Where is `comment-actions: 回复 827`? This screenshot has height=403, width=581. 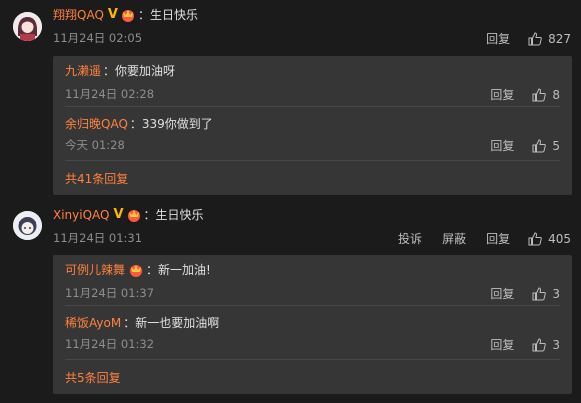
comment-actions: 回复 827 is located at coordinates (518, 38).